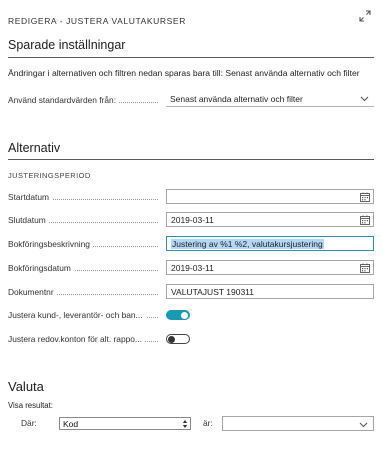 This screenshot has height=456, width=382. What do you see at coordinates (185, 424) in the screenshot?
I see `up-down-arrows-icon` at bounding box center [185, 424].